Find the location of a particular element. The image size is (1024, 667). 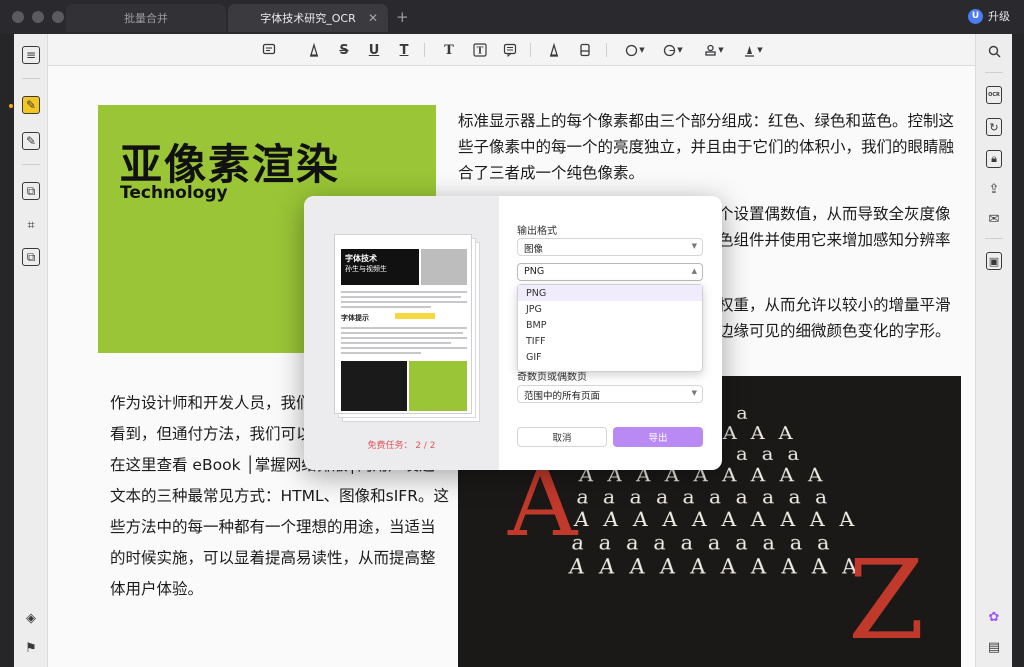

thumbnail-icon: ≡ is located at coordinates (31, 55).